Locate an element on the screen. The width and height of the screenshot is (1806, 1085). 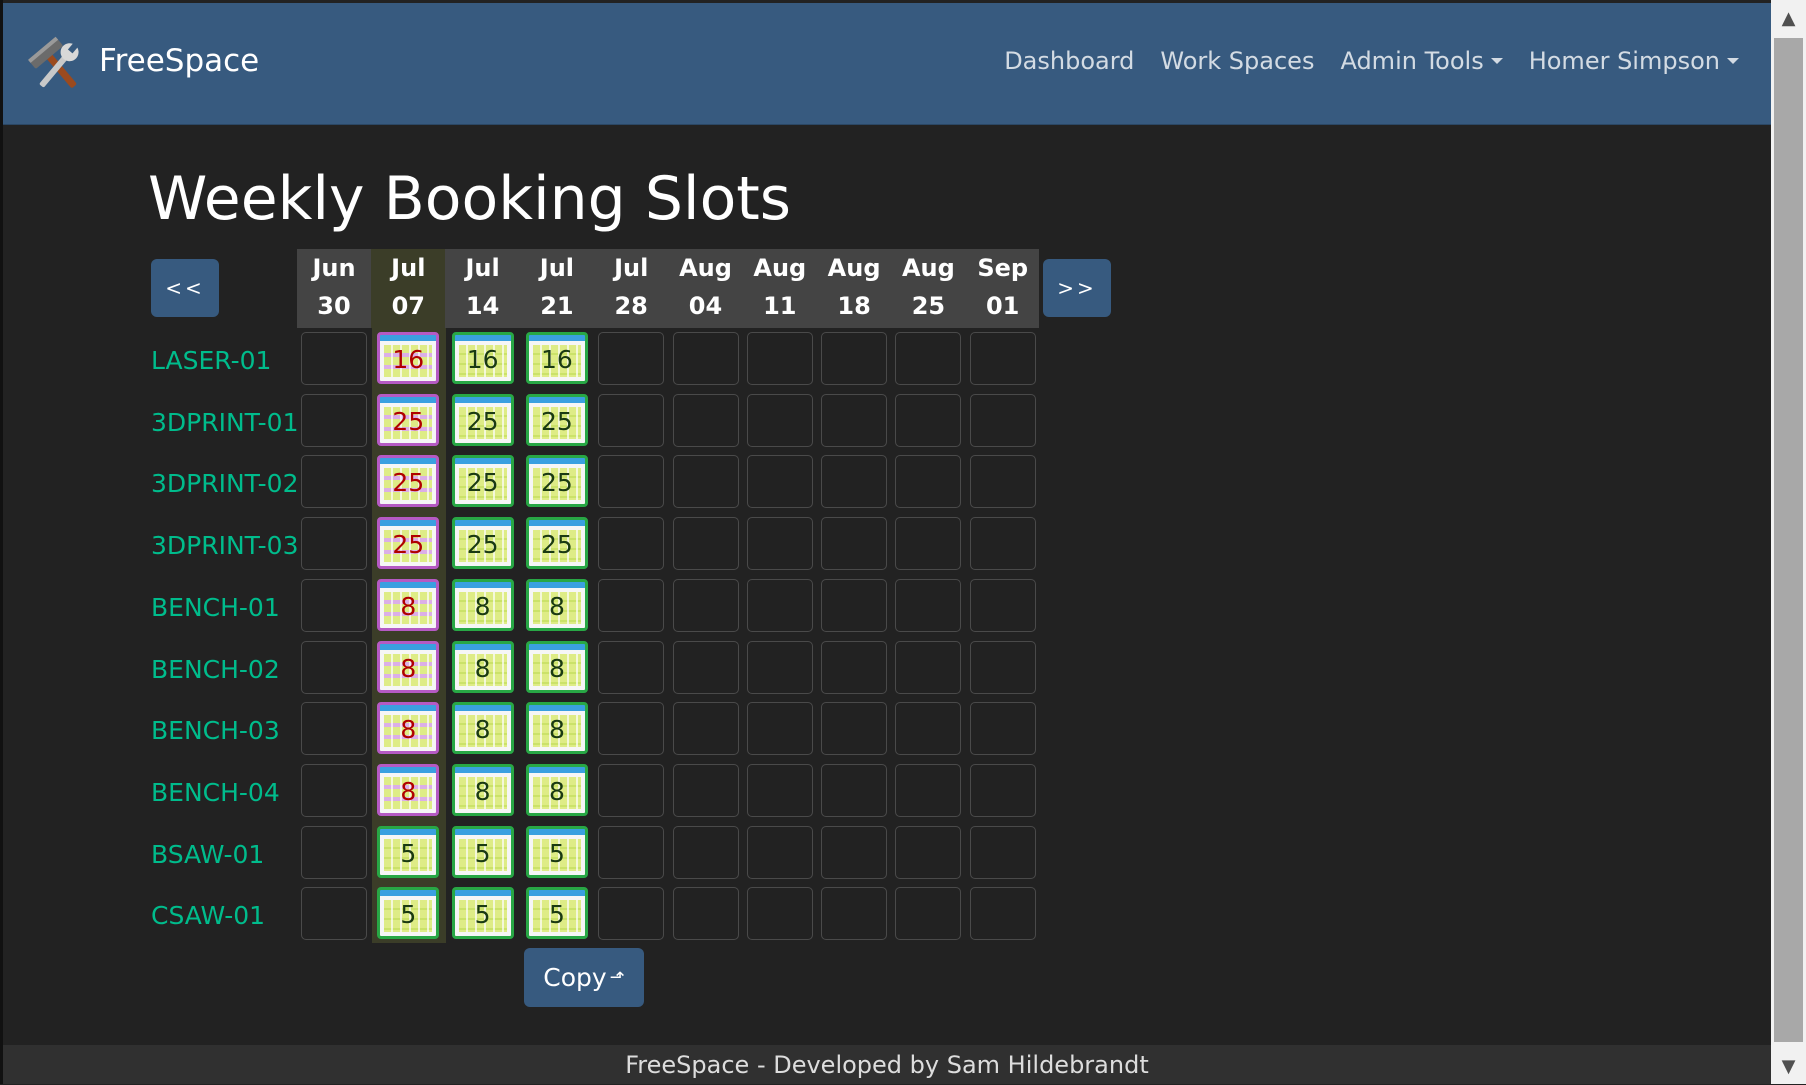
previous-weeks-button: << is located at coordinates (185, 288).